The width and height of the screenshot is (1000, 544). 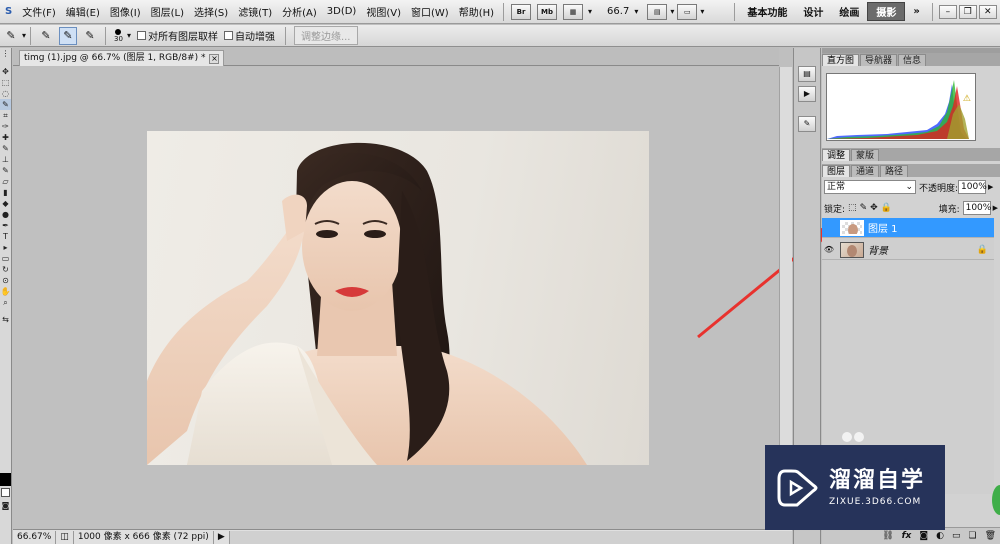 What do you see at coordinates (916, 11) in the screenshot?
I see `more-workspaces: »` at bounding box center [916, 11].